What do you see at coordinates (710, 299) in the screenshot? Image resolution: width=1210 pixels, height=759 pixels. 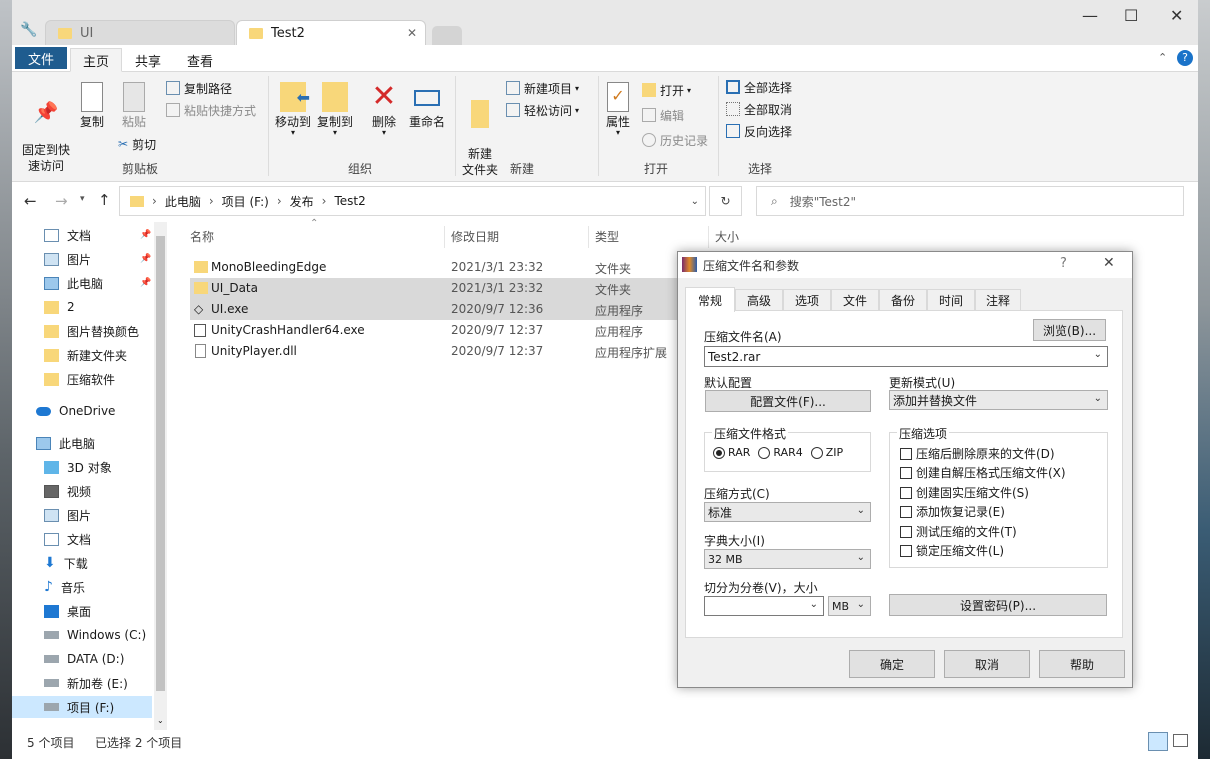 I see `dialog-tab-general: 常规` at bounding box center [710, 299].